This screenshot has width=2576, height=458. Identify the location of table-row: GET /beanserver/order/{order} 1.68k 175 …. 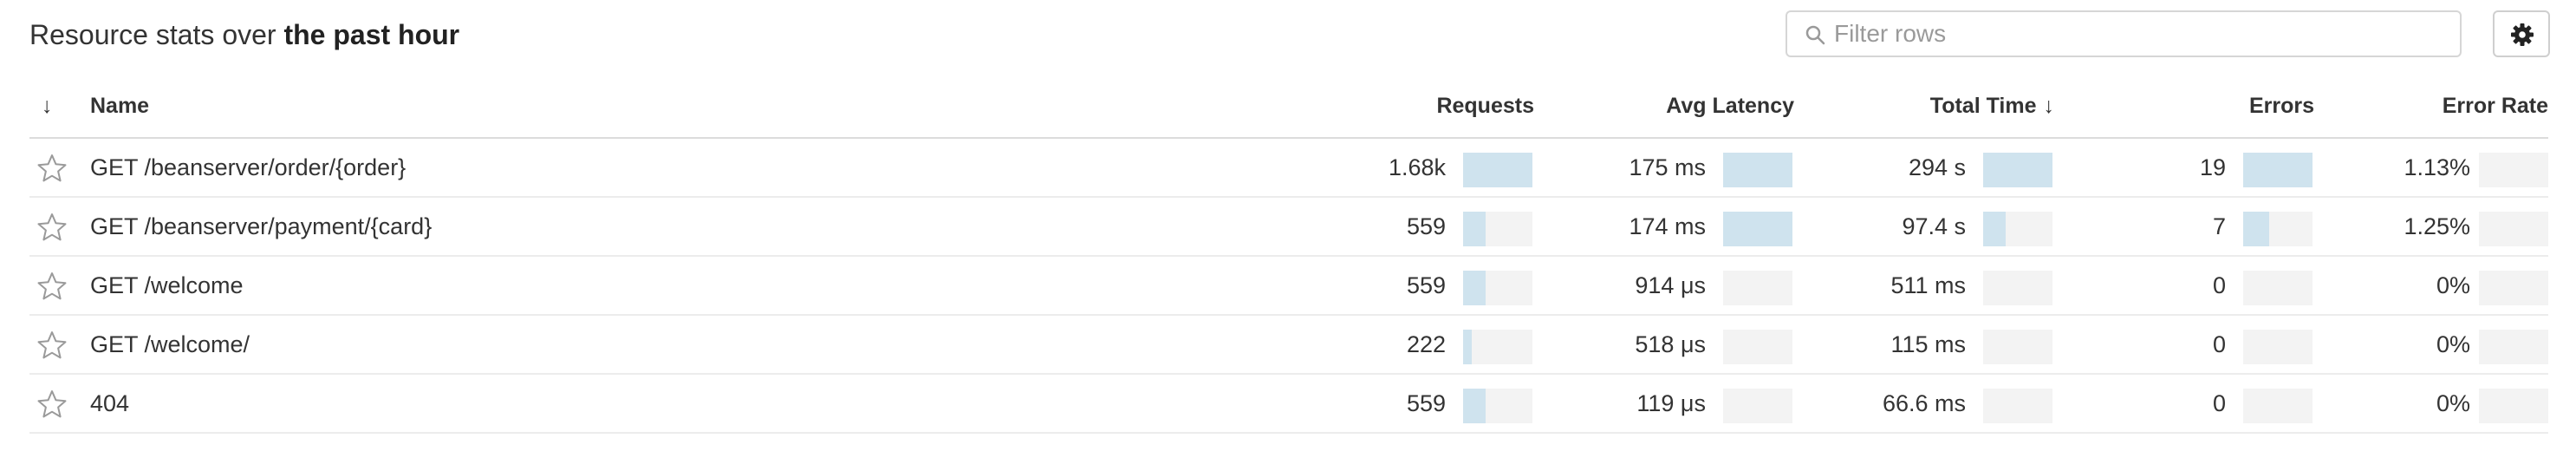
(1288, 168).